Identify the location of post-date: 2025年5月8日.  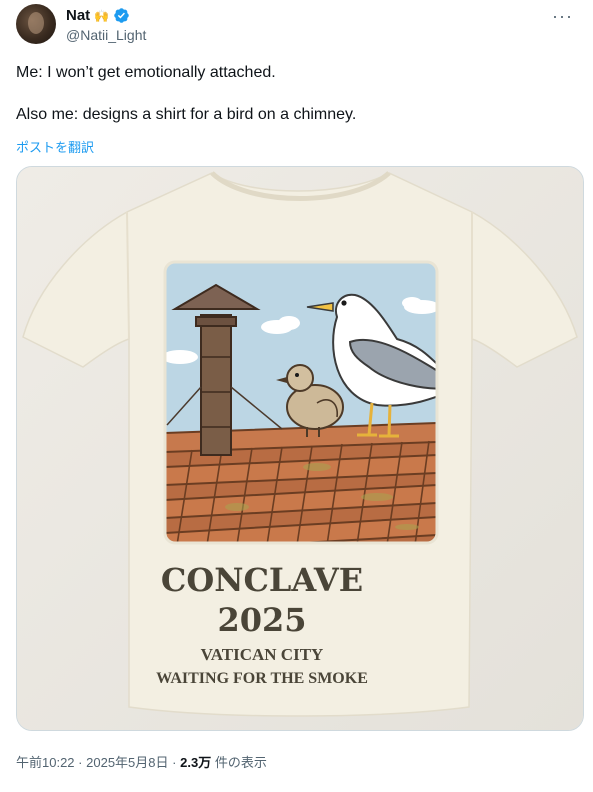
(127, 762).